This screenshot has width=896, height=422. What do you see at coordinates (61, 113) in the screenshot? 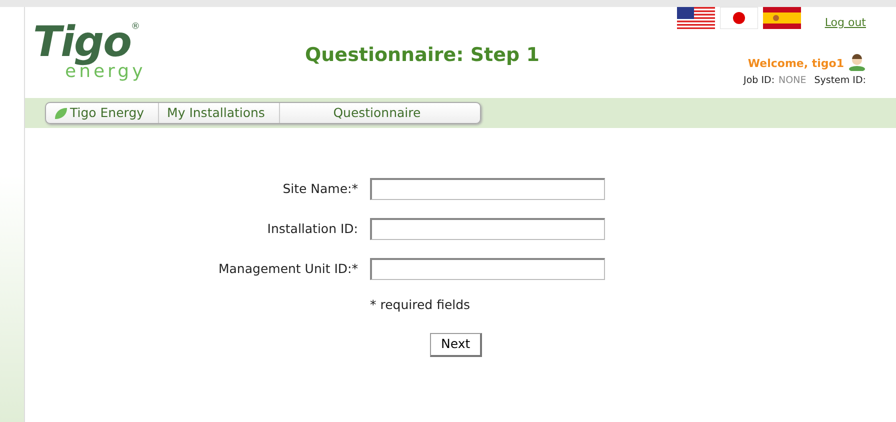
I see `leaf-icon` at bounding box center [61, 113].